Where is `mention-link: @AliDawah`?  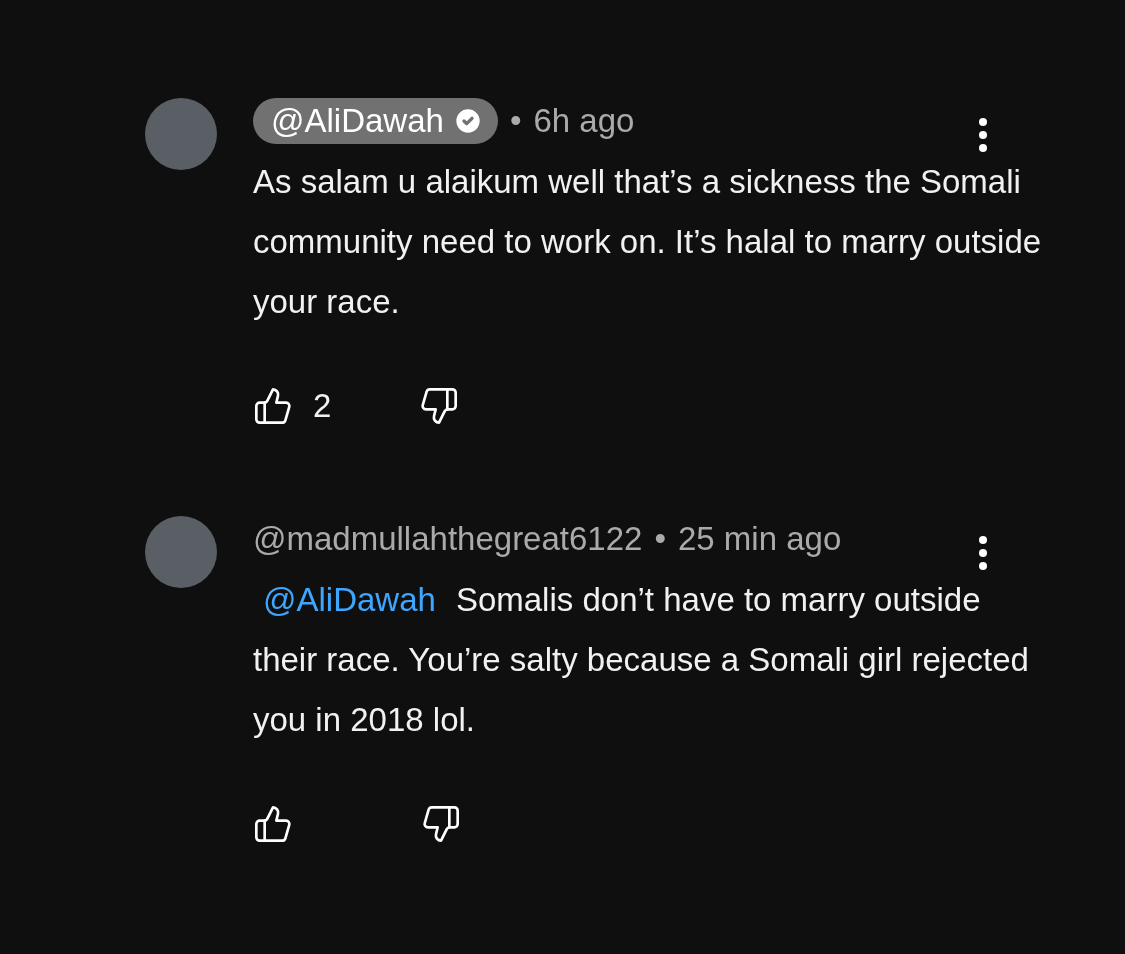
mention-link: @AliDawah is located at coordinates (349, 599).